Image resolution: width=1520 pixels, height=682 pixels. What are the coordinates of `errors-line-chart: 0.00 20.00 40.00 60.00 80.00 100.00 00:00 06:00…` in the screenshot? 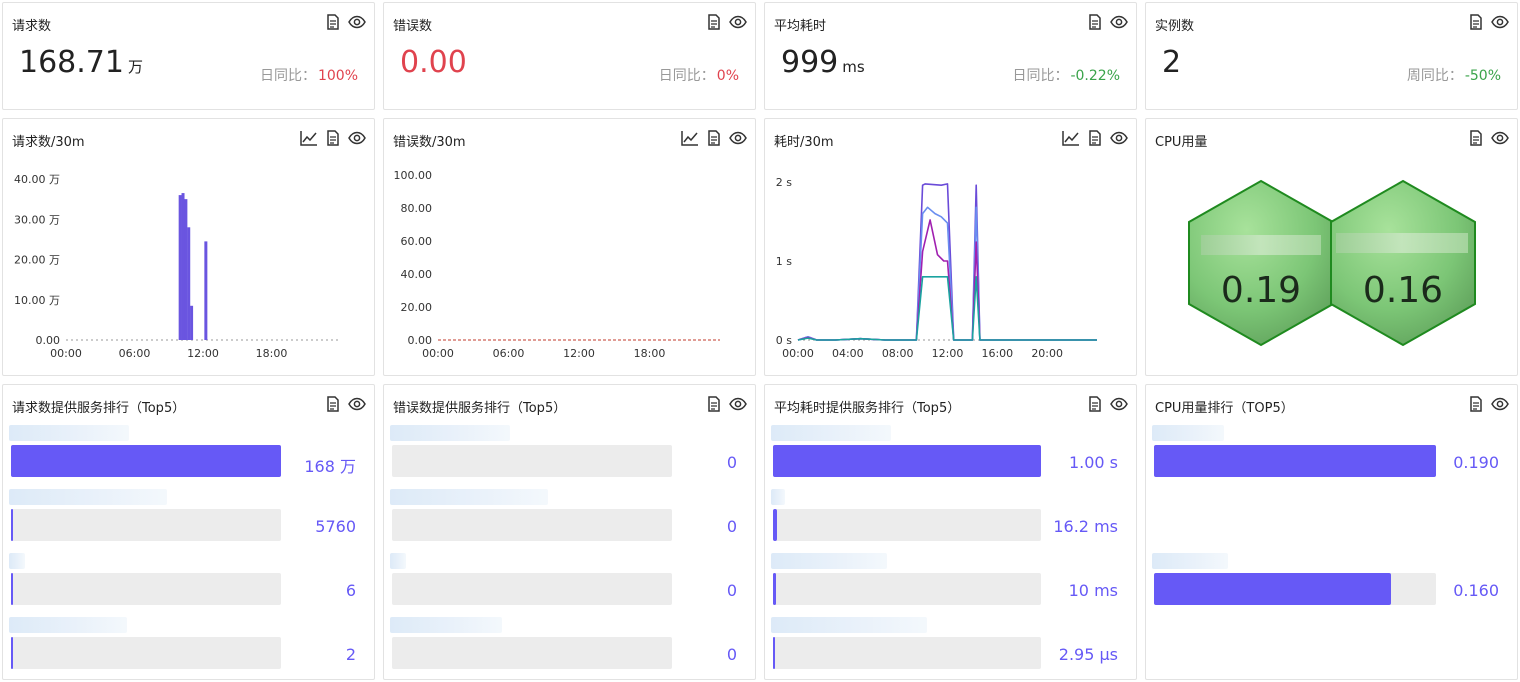 It's located at (557, 264).